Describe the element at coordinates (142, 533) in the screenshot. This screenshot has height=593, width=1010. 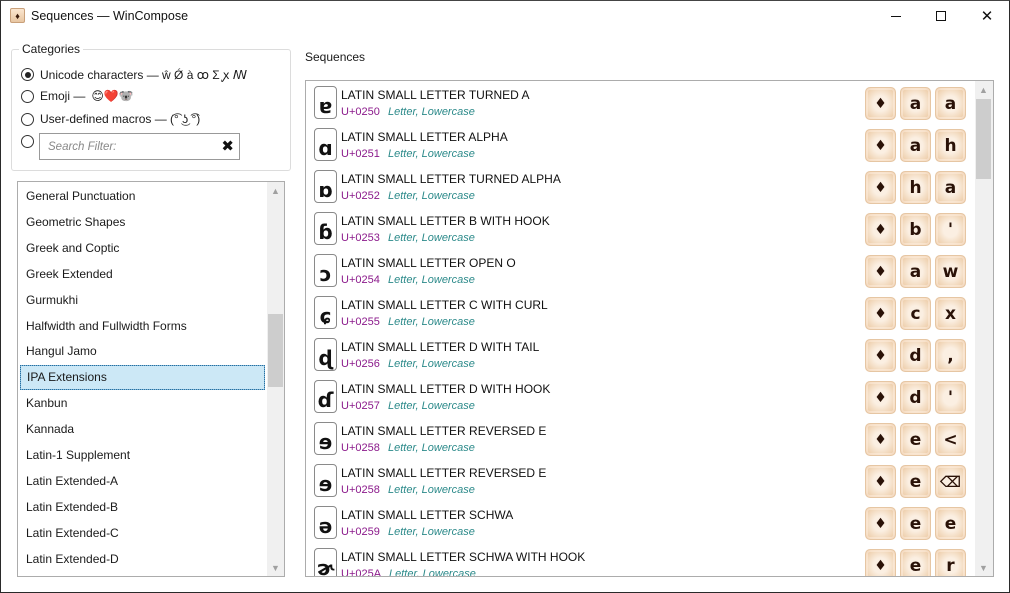
I see `block-list-item: Latin Extended-C` at that location.